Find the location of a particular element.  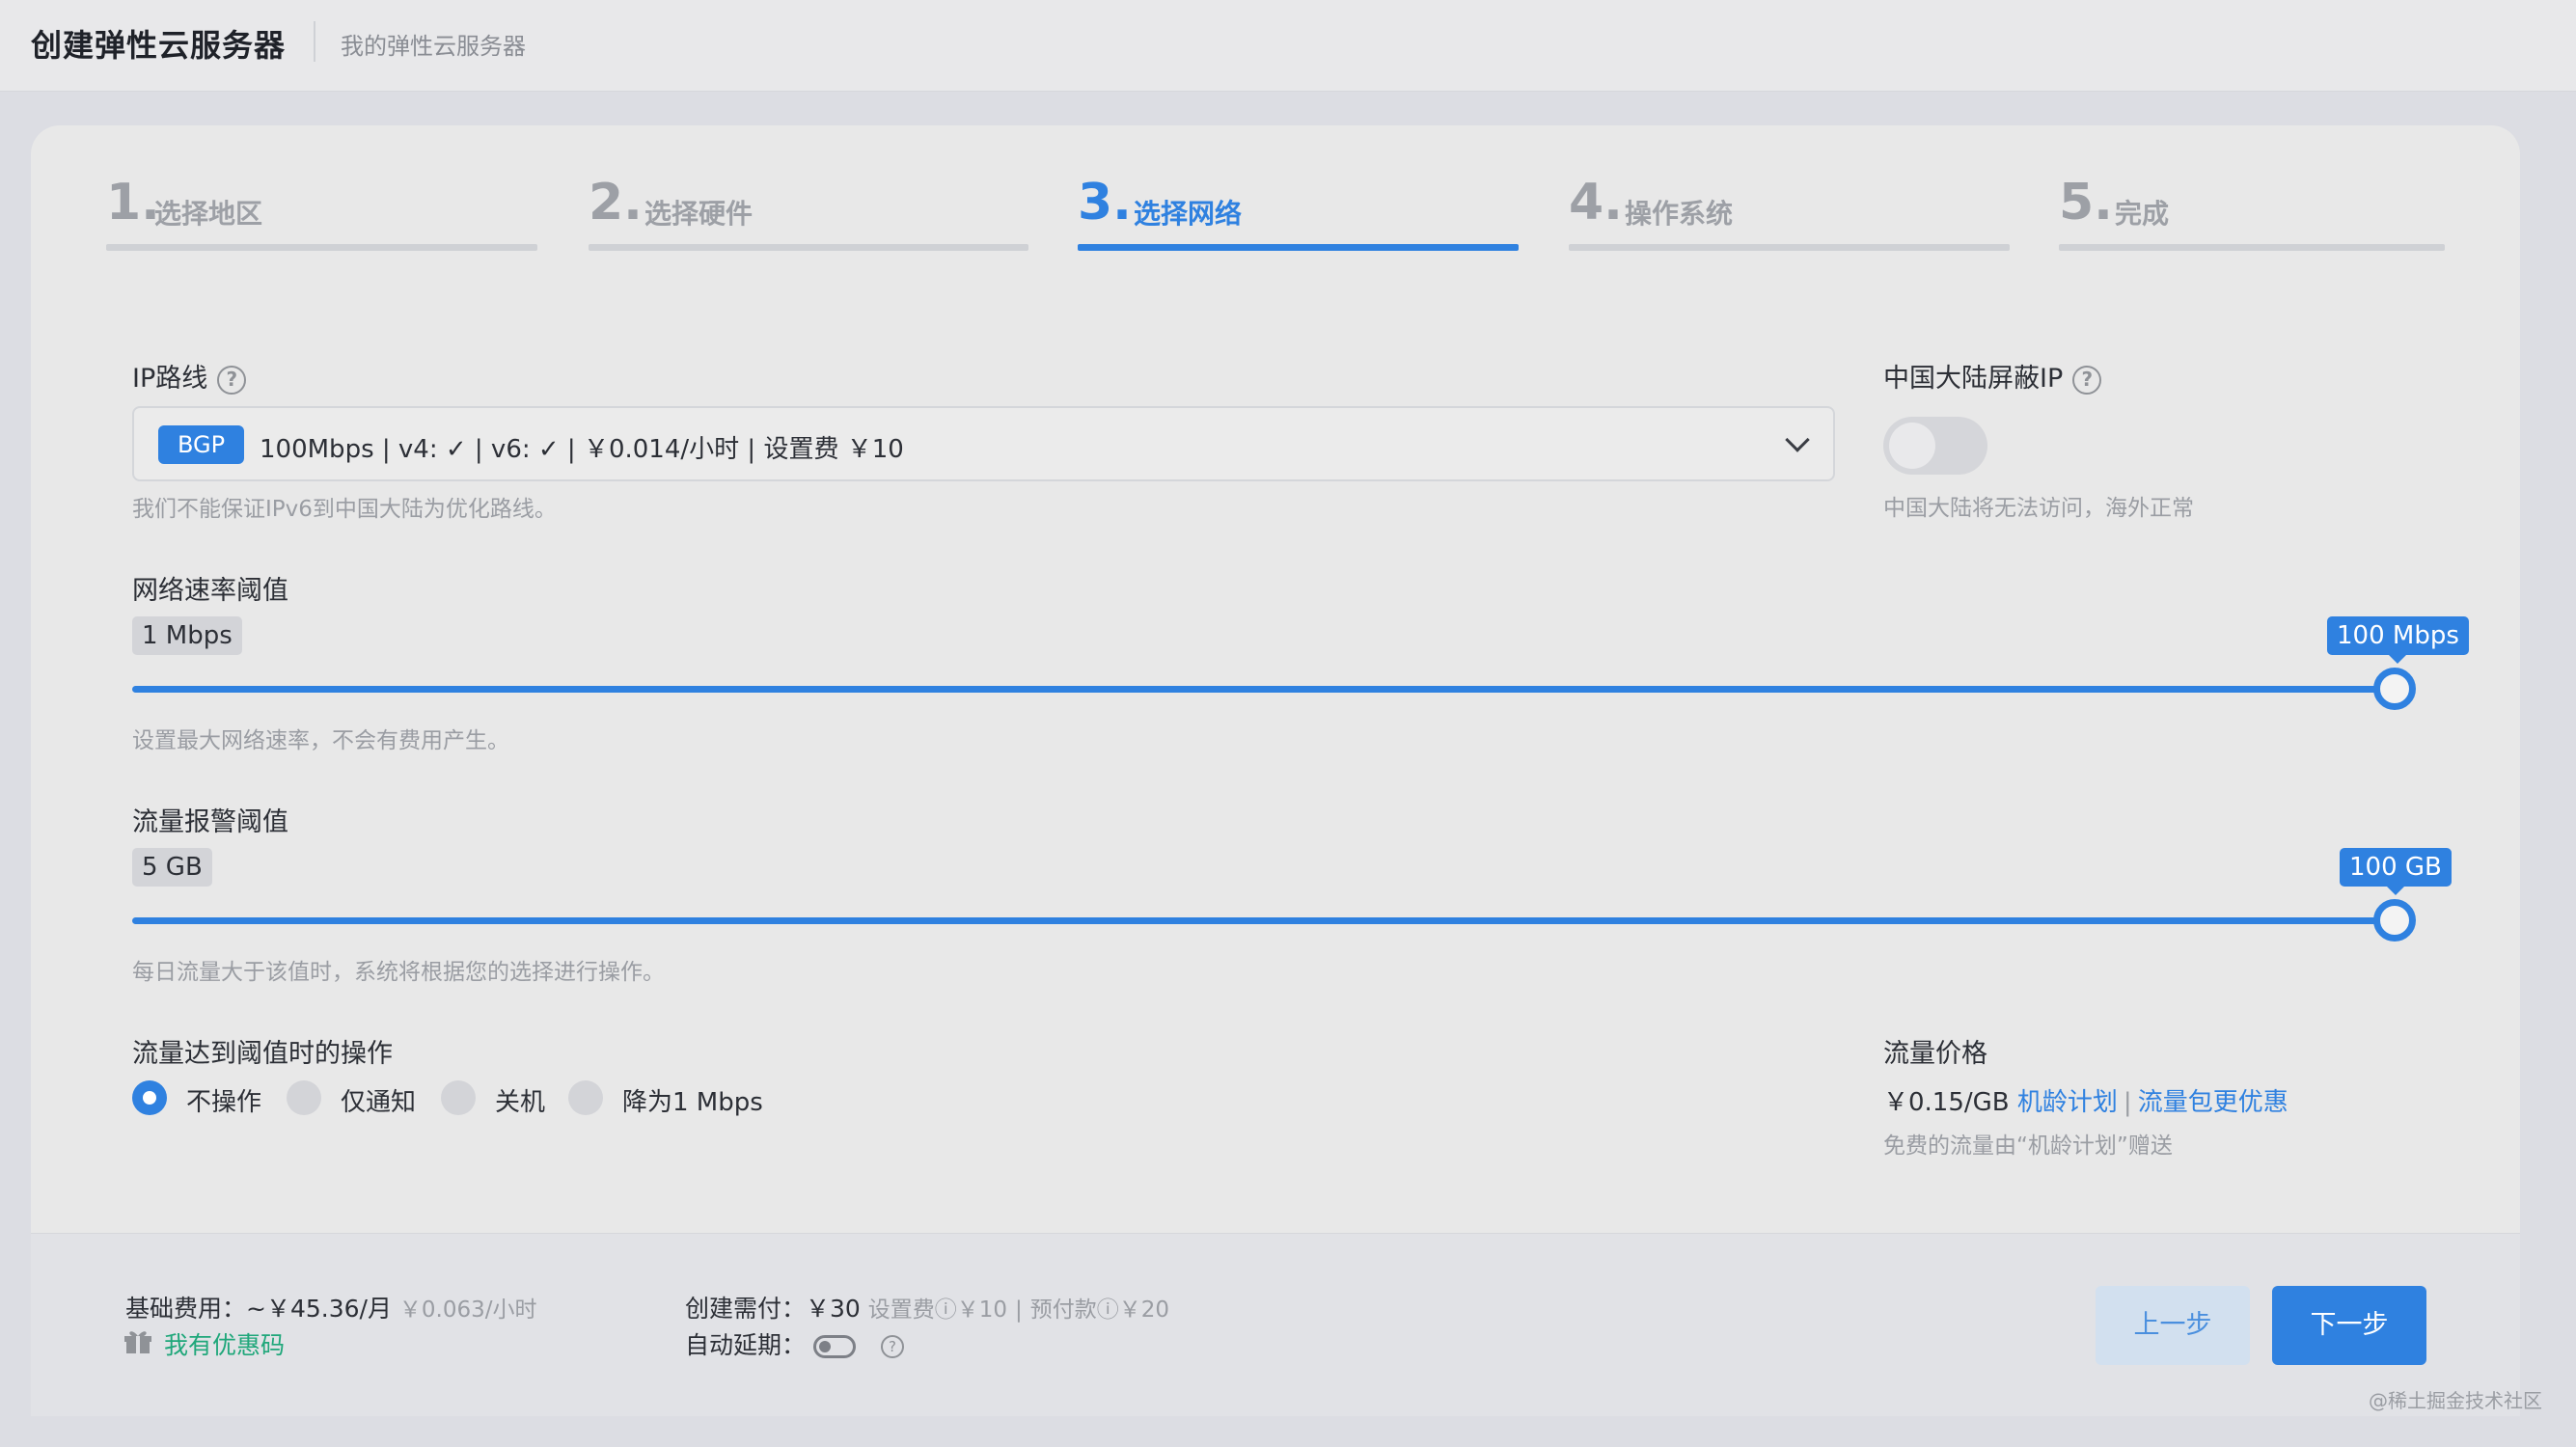

step-complete: 5. 完成 is located at coordinates (2252, 212).